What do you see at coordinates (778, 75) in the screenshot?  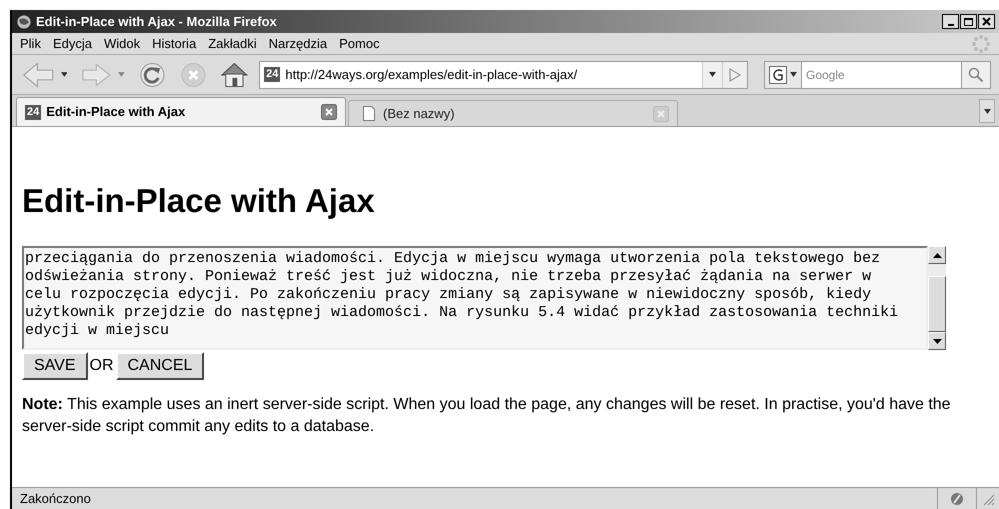 I see `search-engine-icon` at bounding box center [778, 75].